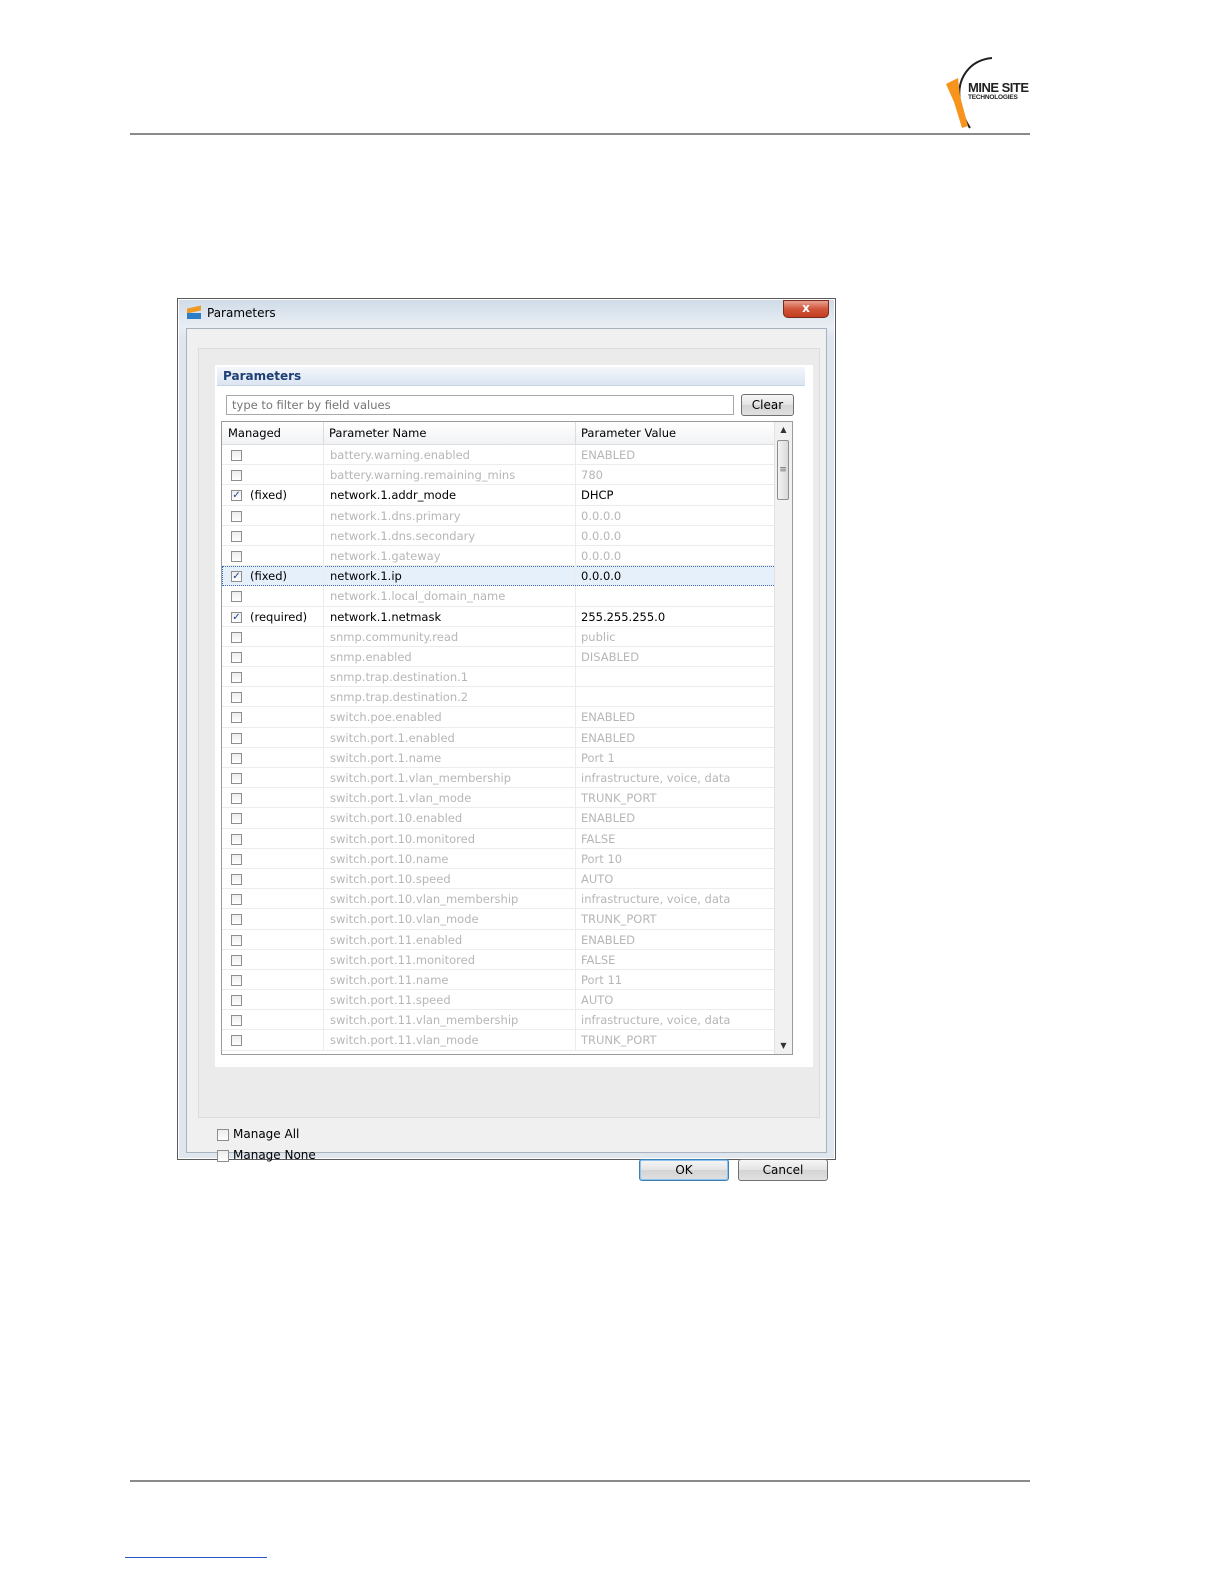 Image resolution: width=1224 pixels, height=1584 pixels. Describe the element at coordinates (403, 959) in the screenshot. I see `parameter-name: switch.port.11.monitored` at that location.